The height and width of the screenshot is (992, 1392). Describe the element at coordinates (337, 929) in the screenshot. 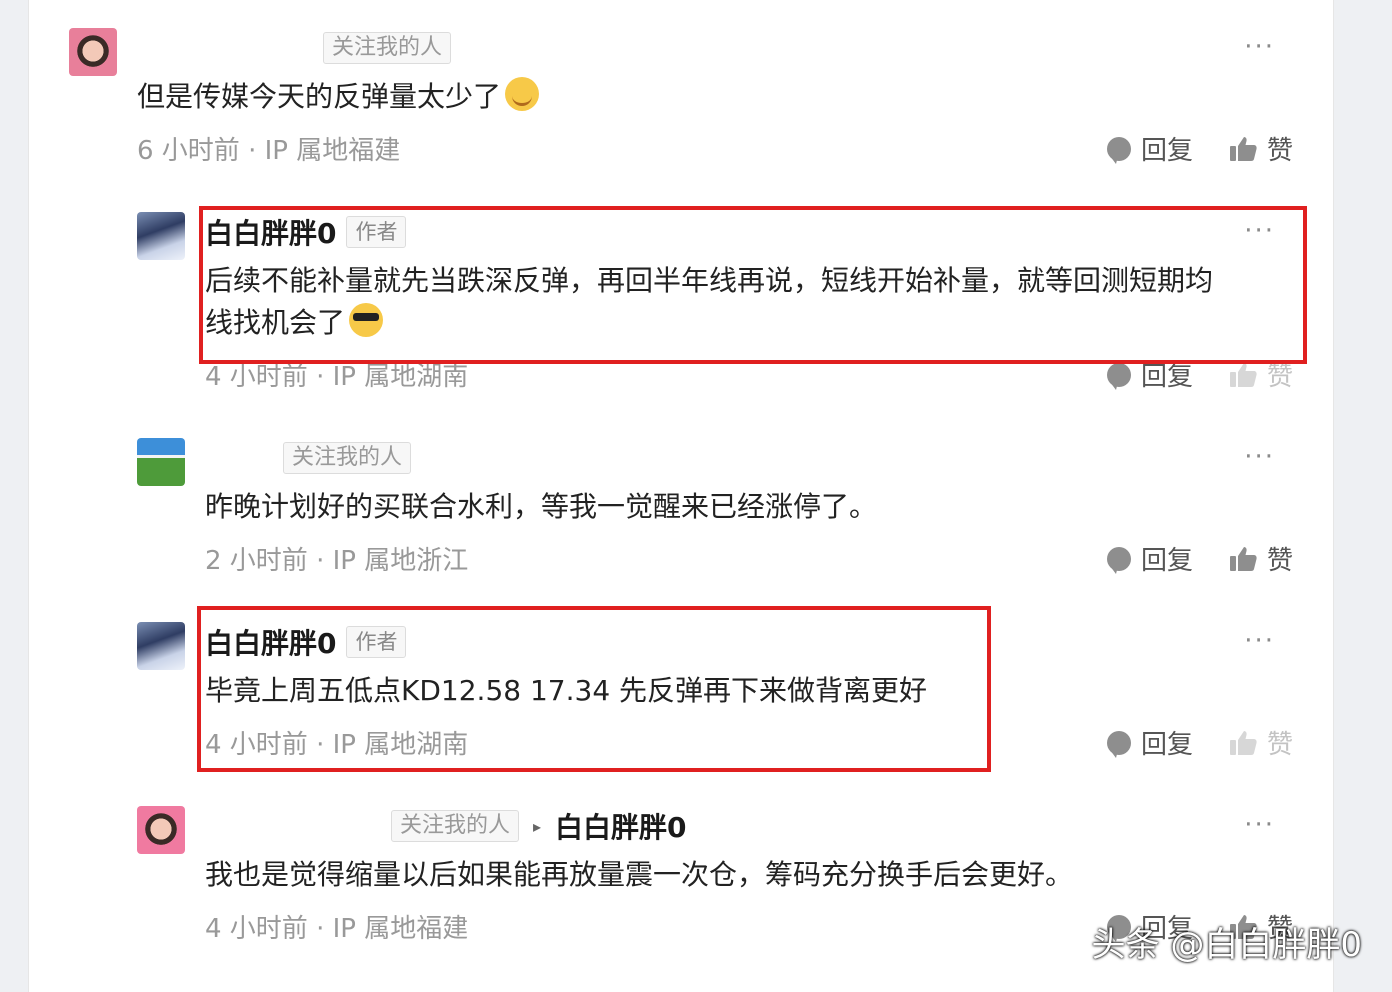

I see `comment-meta: 4 小时前 · IP 属地福建` at that location.